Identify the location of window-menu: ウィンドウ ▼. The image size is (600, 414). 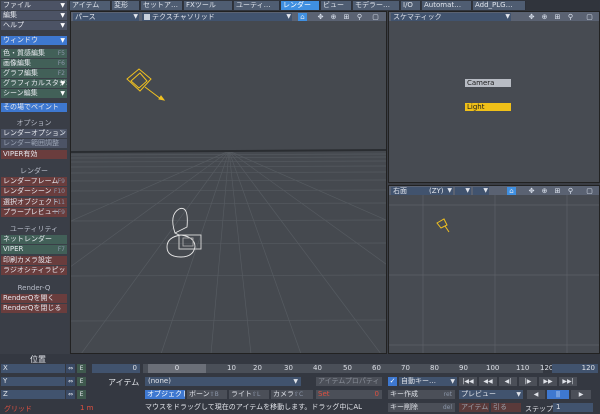
(34, 40).